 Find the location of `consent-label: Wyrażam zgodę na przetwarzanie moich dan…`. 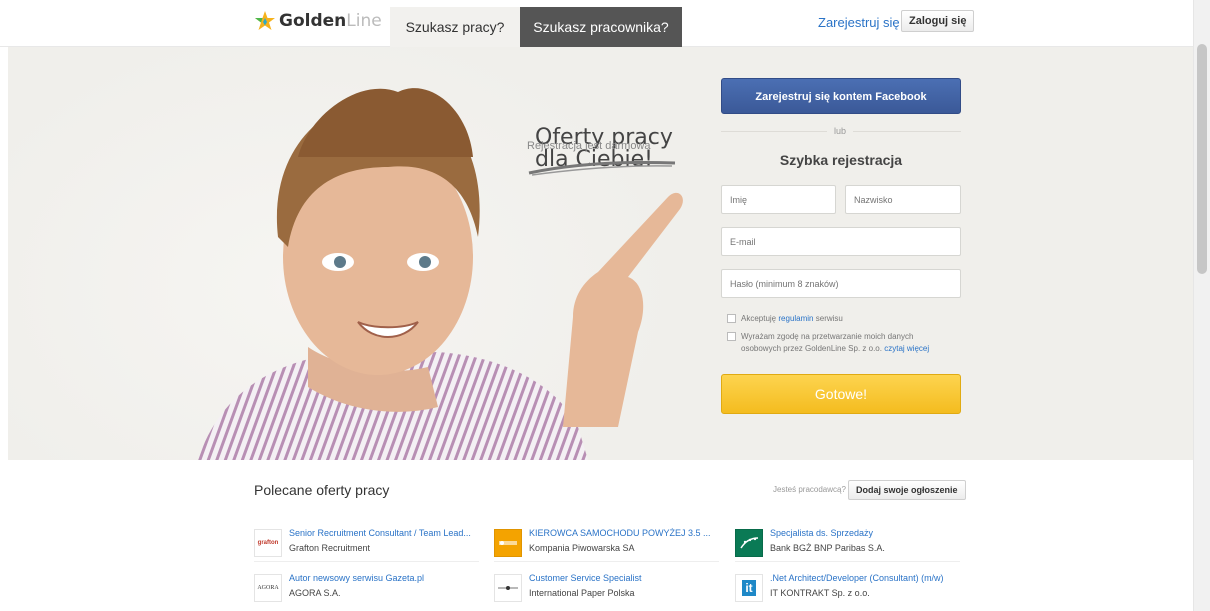

consent-label: Wyrażam zgodę na przetwarzanie moich dan… is located at coordinates (844, 343).